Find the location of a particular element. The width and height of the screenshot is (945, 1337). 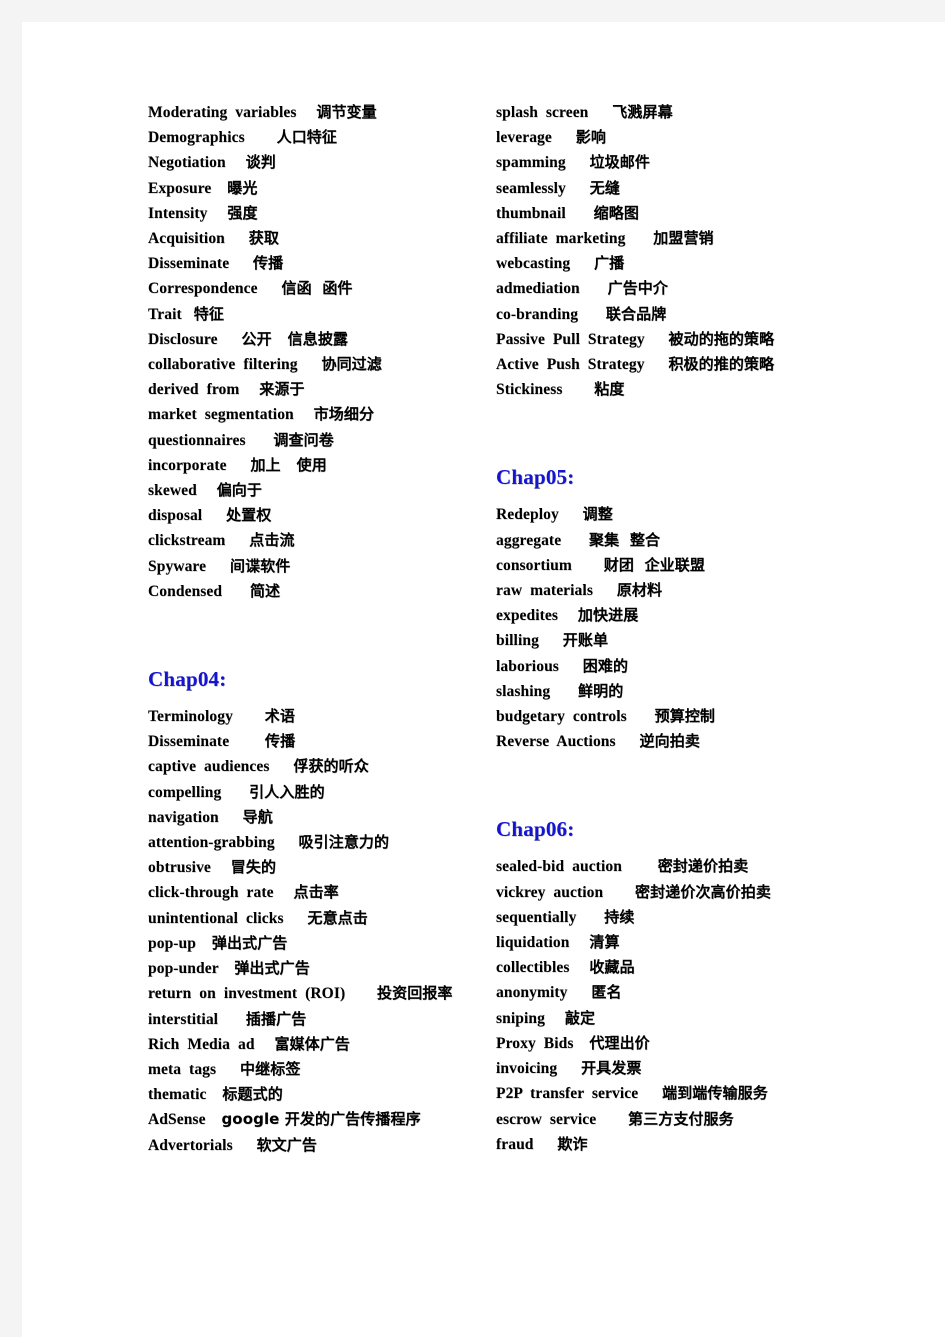

glossary-entry: unintentional clicks 无意点击 is located at coordinates (313, 918).